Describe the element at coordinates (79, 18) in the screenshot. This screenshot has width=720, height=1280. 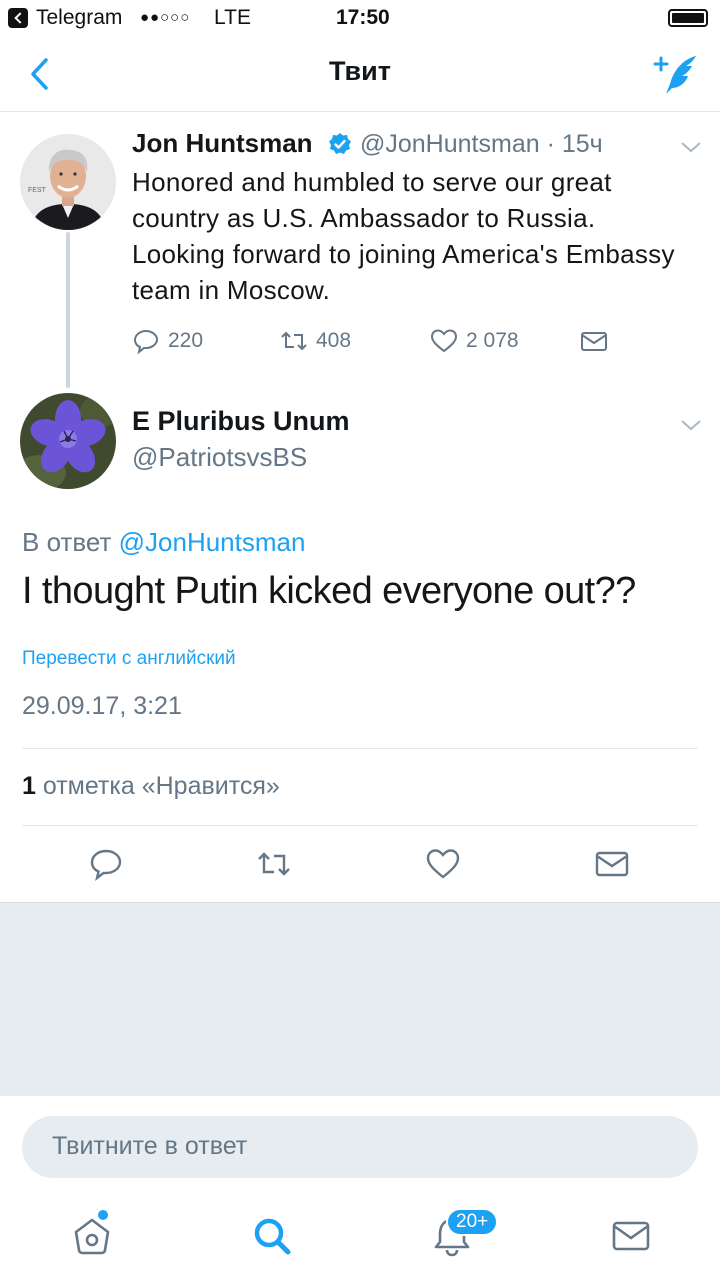
I see `status-app-name: Telegram` at that location.